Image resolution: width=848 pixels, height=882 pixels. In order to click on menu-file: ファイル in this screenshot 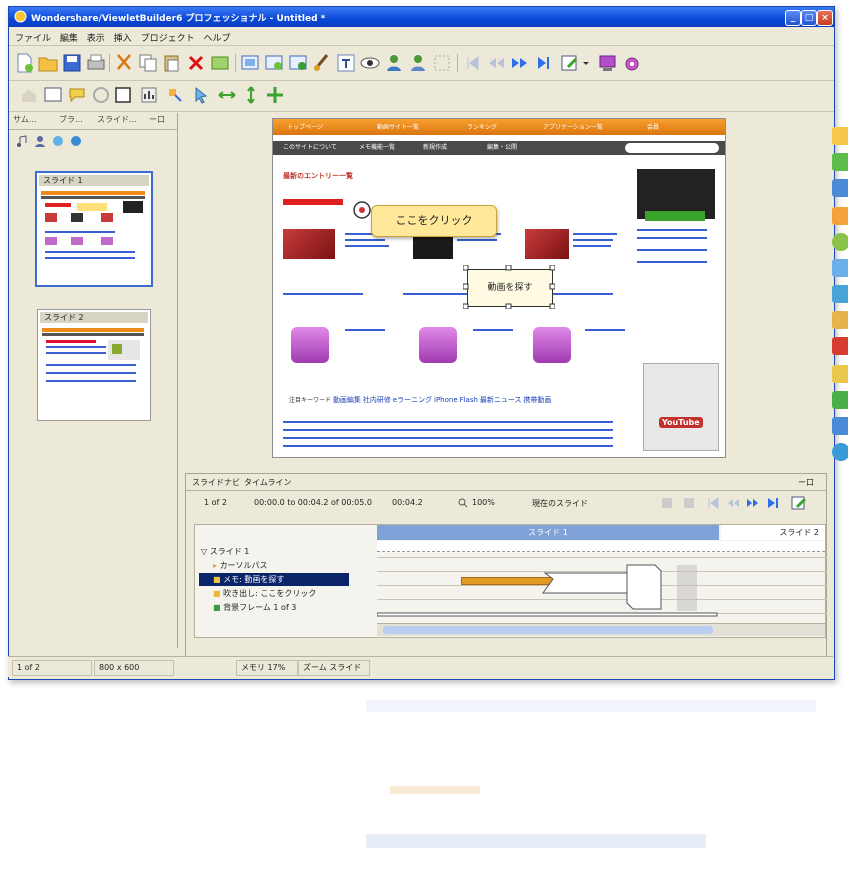, I will do `click(33, 37)`.